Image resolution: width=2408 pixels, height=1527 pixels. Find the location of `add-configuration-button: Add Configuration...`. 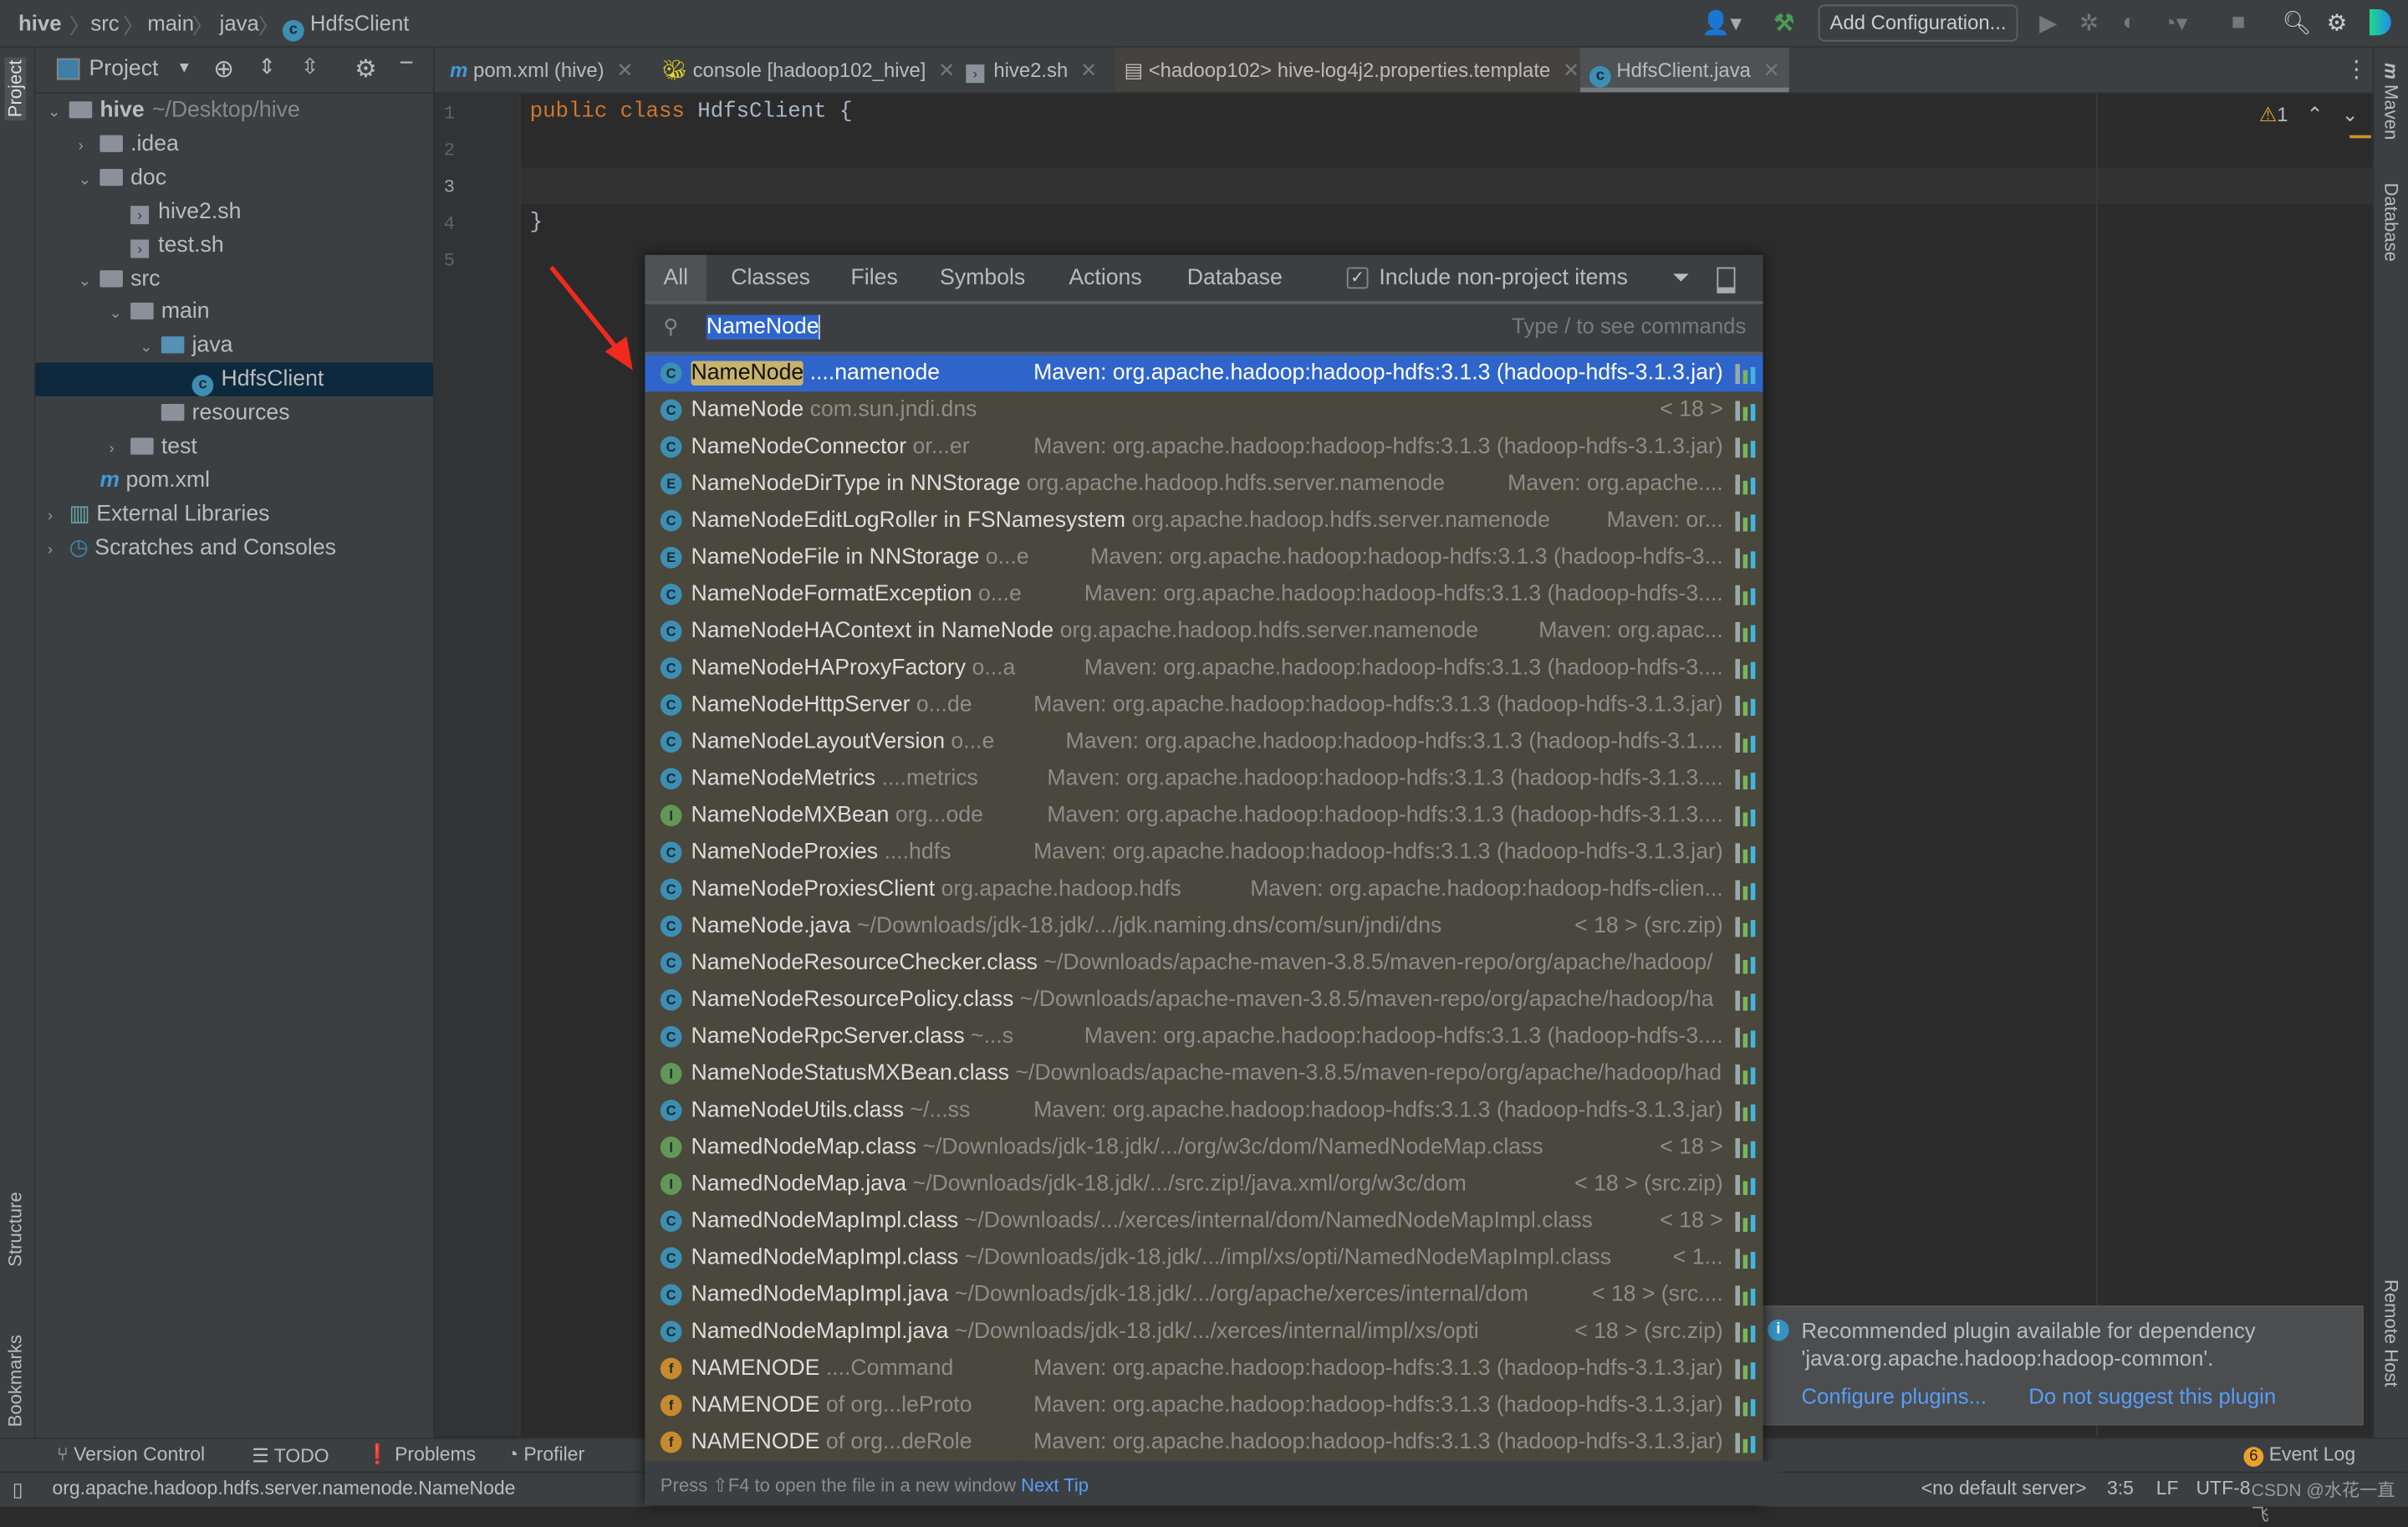

add-configuration-button: Add Configuration... is located at coordinates (1918, 23).